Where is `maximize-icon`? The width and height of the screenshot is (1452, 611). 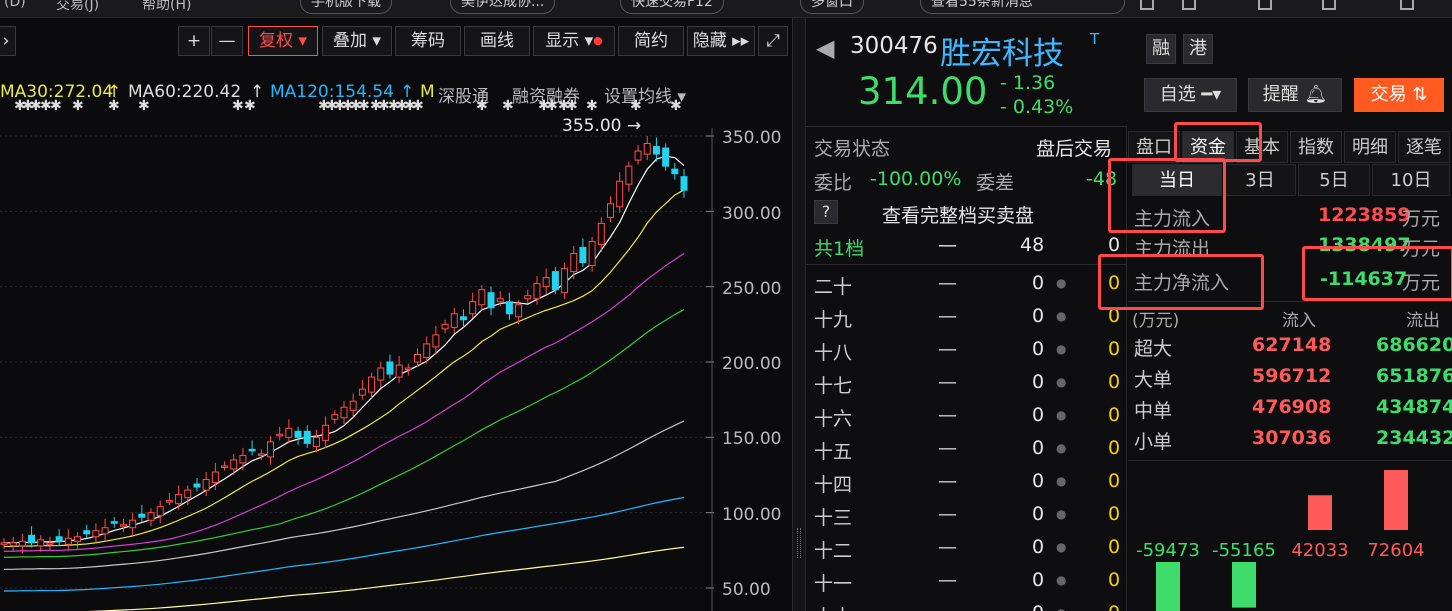
maximize-icon is located at coordinates (1329, 5).